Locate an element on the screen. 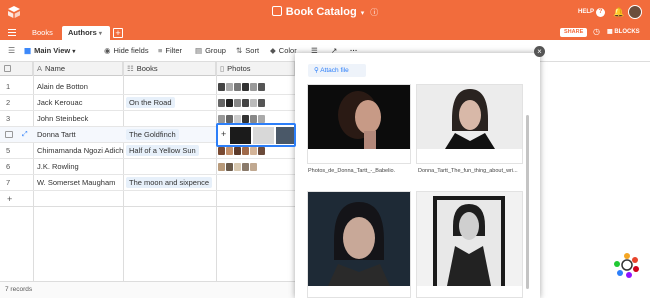 The height and width of the screenshot is (298, 650). name-cell: Jack Kerouac is located at coordinates (80, 103).